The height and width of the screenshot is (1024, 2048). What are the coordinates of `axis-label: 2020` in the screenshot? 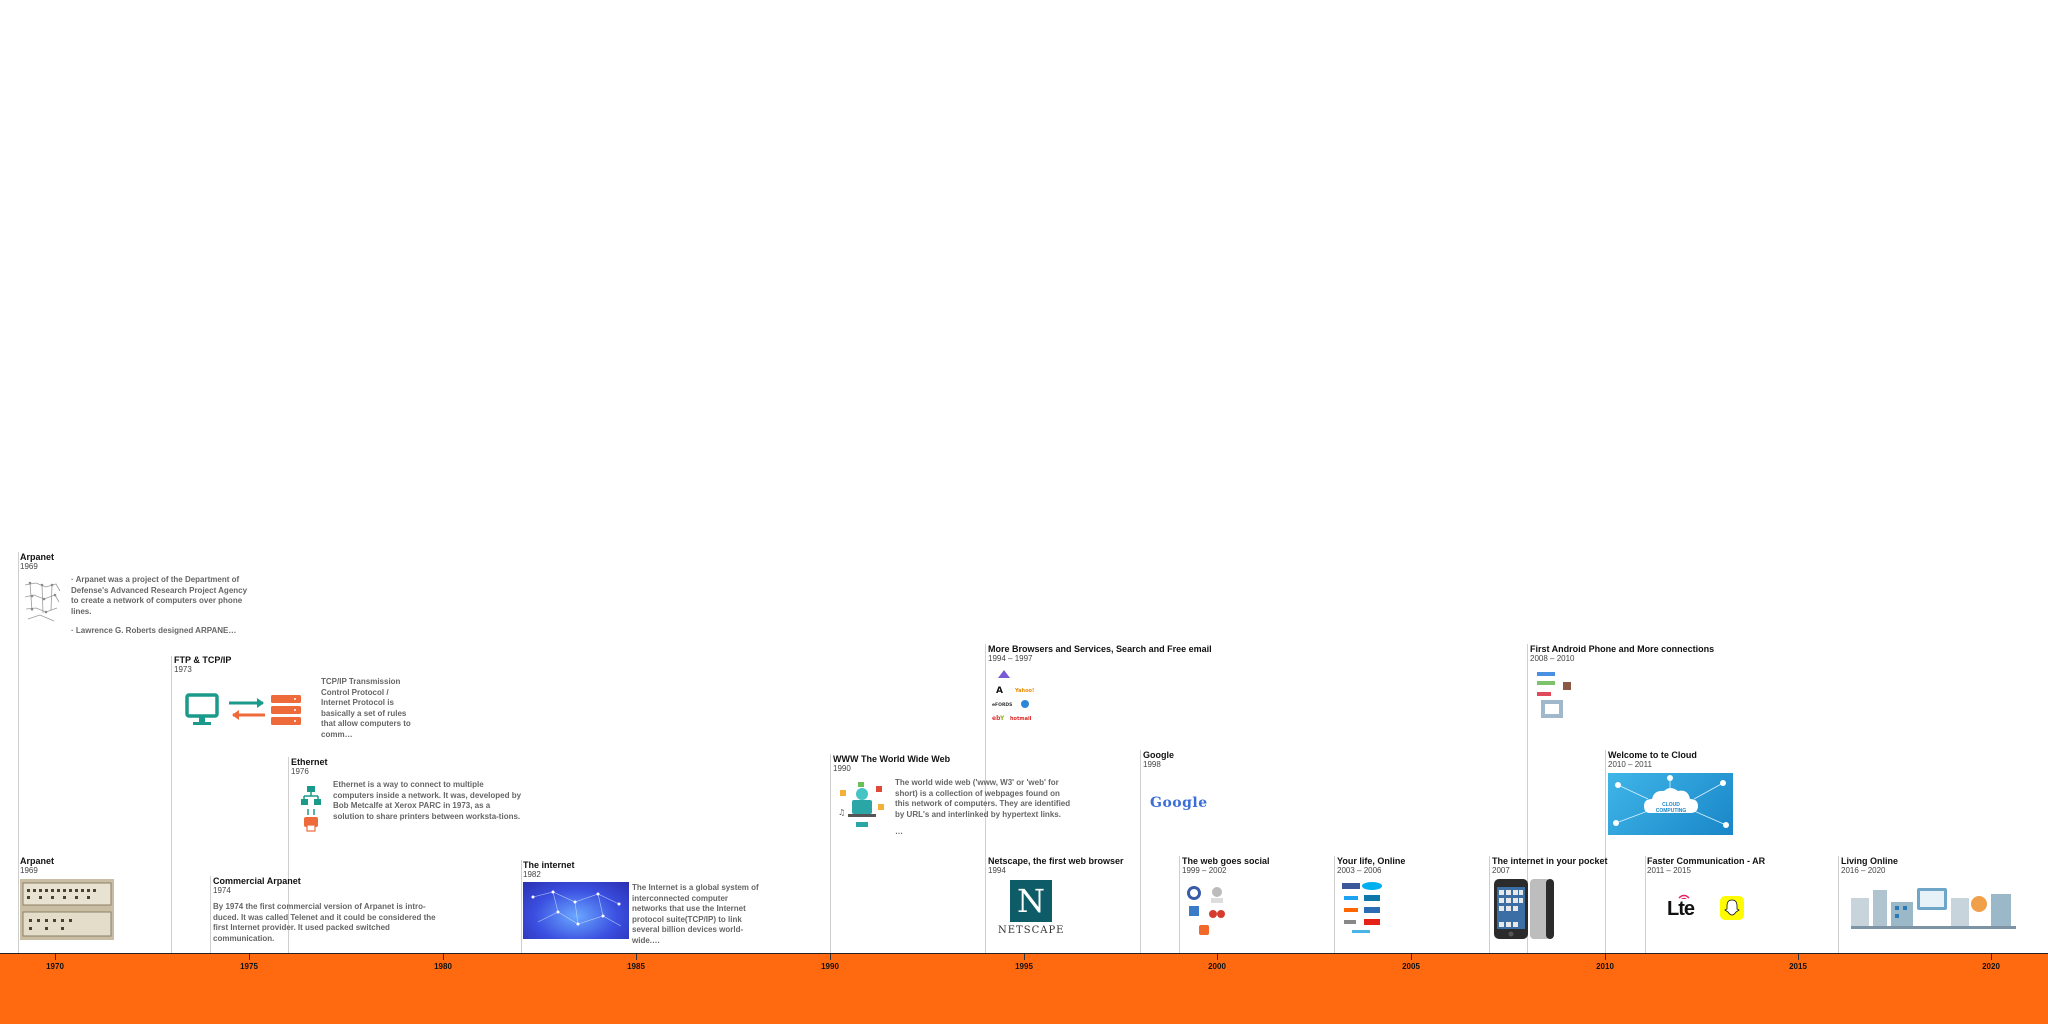 It's located at (1991, 966).